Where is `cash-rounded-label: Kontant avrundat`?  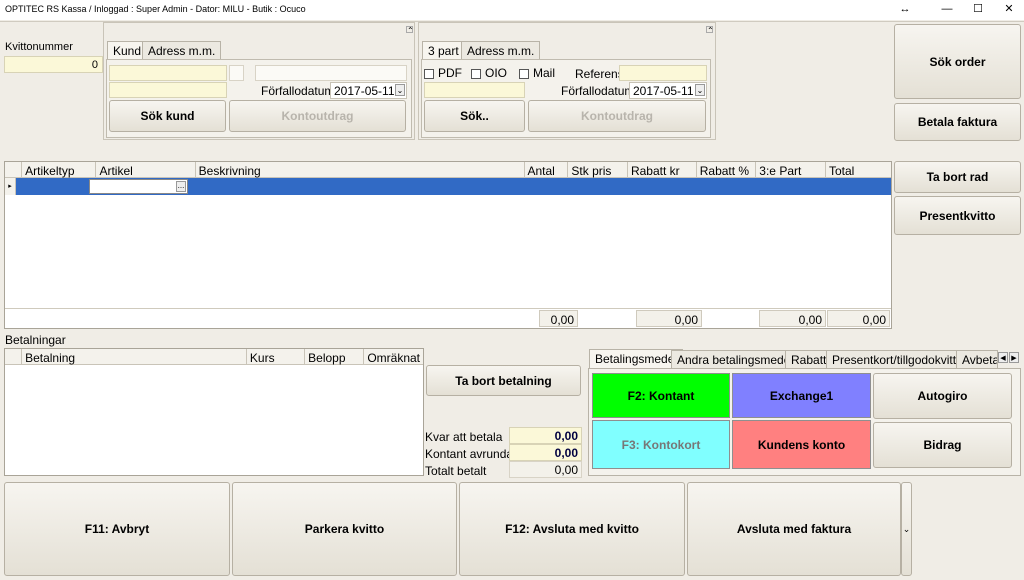 cash-rounded-label: Kontant avrundat is located at coordinates (471, 454).